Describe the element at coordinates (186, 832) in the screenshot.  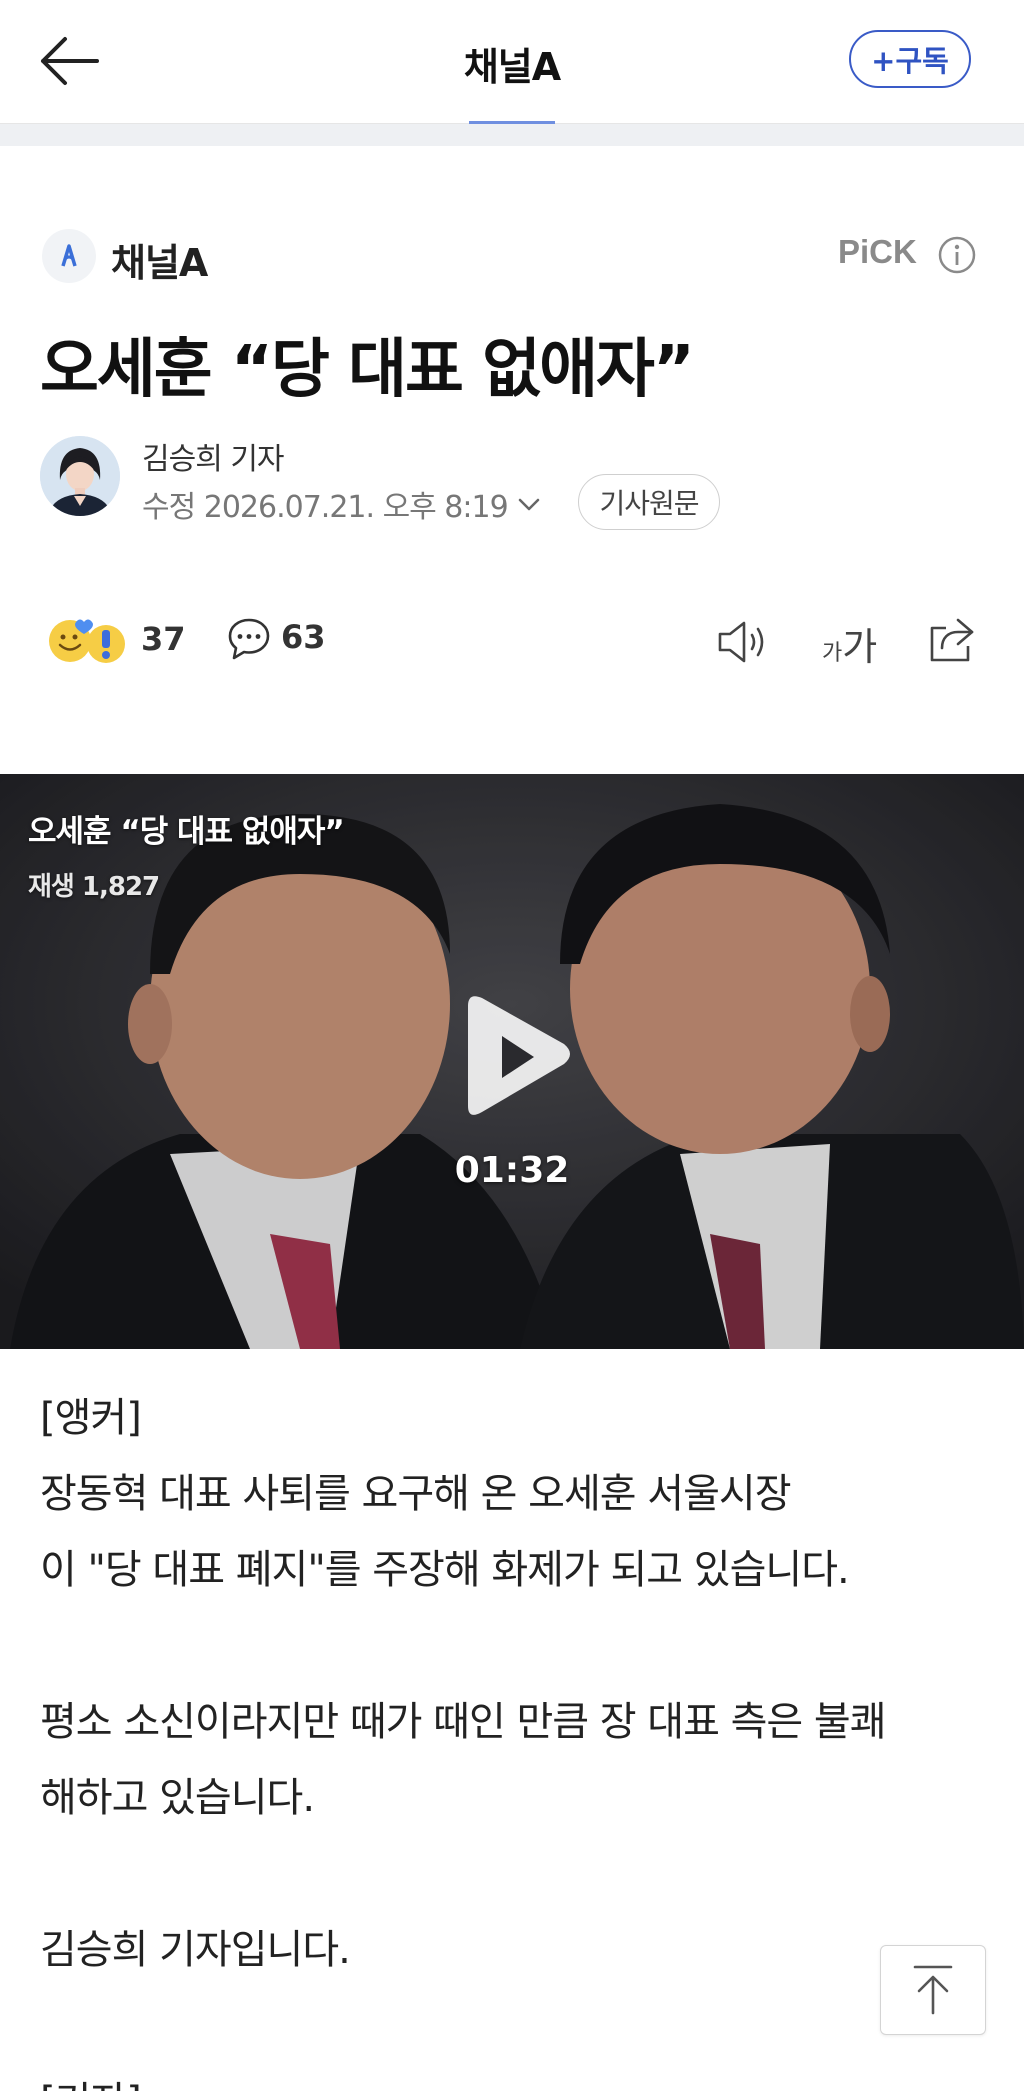
I see `video-title: 오세훈 “당 대표 없애자”` at that location.